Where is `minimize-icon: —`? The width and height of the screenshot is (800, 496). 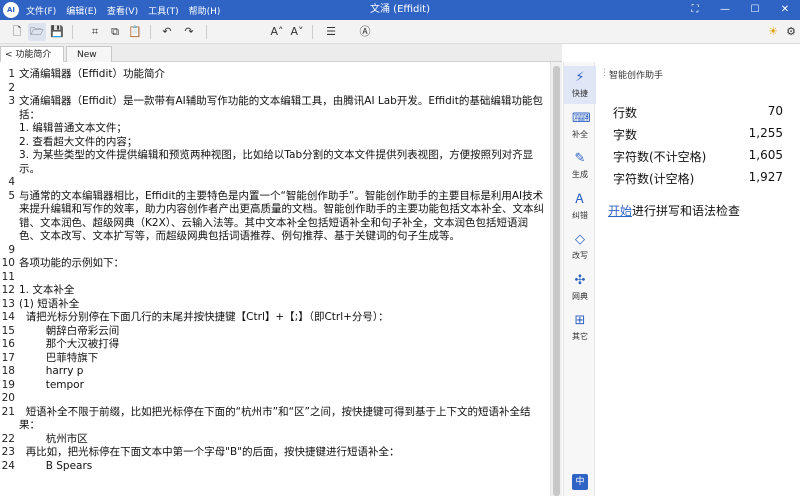
minimize-icon: — is located at coordinates (725, 10).